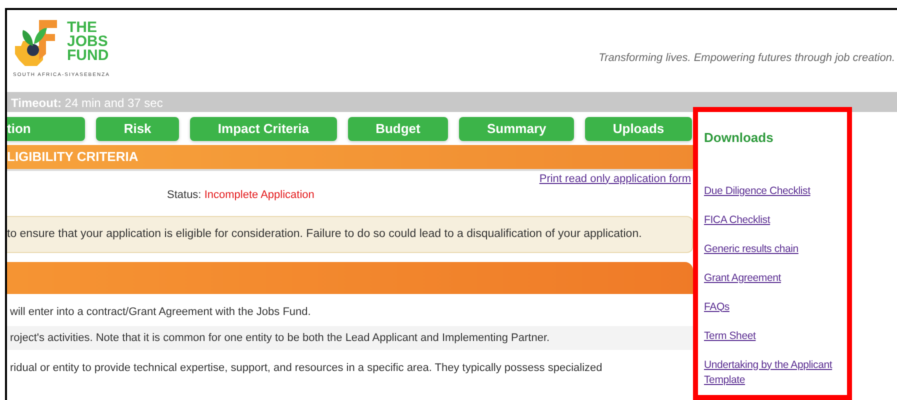  I want to click on paragraph: will enter into a contract/Grant Agreement with the Jobs Fund., so click(160, 312).